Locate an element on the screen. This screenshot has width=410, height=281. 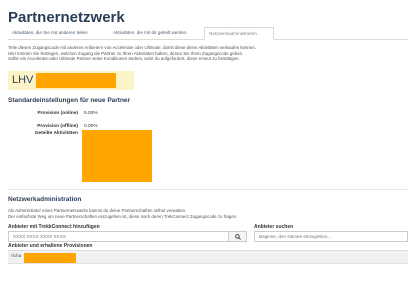
search-icon is located at coordinates (237, 236).